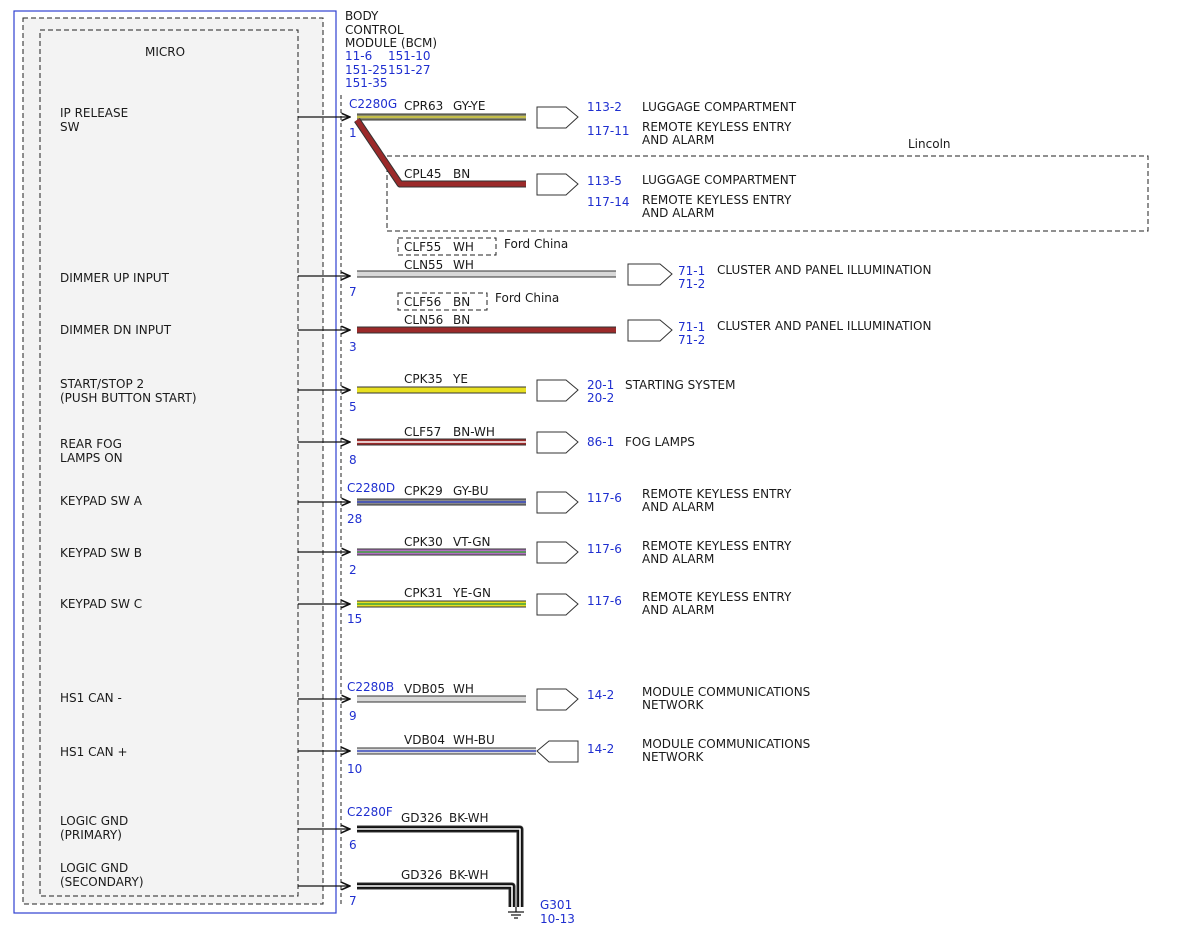 Image resolution: width=1200 pixels, height=927 pixels. Describe the element at coordinates (370, 812) in the screenshot. I see `connector-label: C2280F` at that location.